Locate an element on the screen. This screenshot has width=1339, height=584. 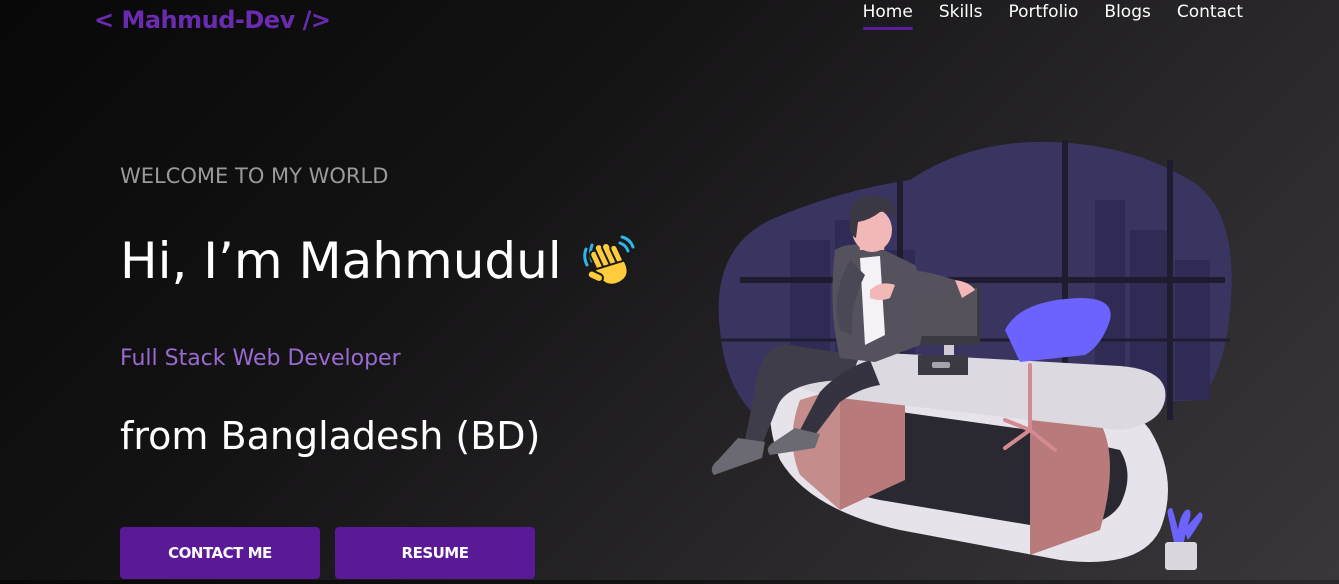
contact-me-button: CONTACT ME is located at coordinates (220, 553).